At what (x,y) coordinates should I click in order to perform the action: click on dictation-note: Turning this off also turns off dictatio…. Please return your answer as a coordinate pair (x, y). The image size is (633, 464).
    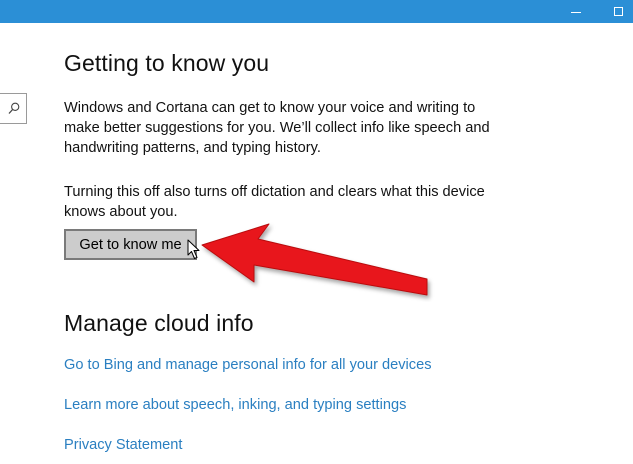
    Looking at the image, I should click on (289, 202).